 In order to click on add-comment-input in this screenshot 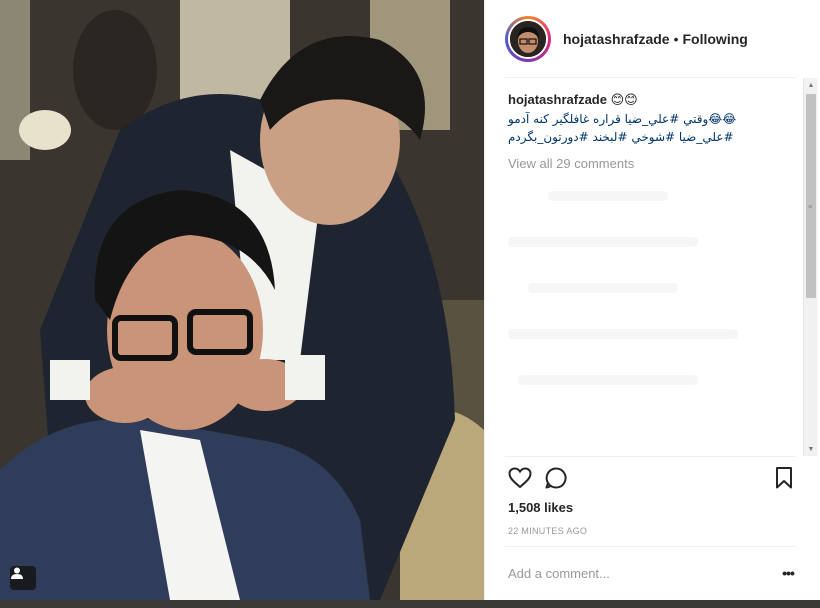, I will do `click(643, 573)`.